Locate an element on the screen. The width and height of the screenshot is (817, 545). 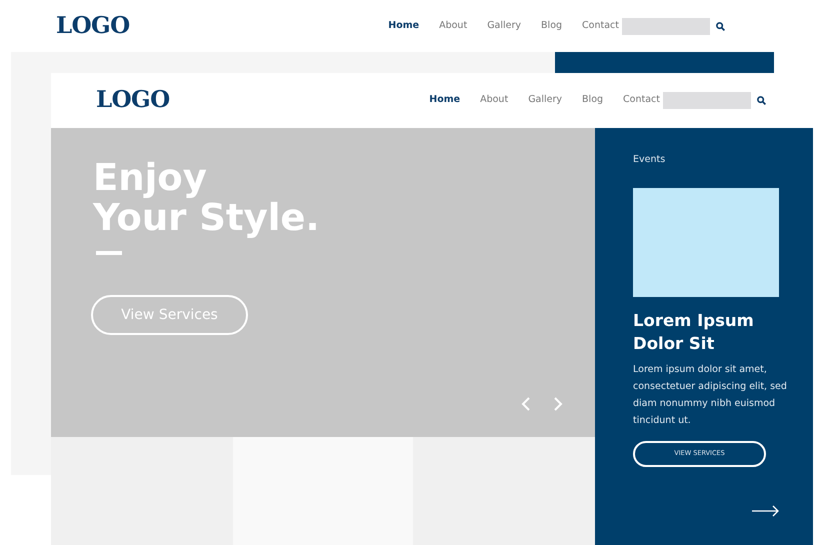
title-underline is located at coordinates (109, 253).